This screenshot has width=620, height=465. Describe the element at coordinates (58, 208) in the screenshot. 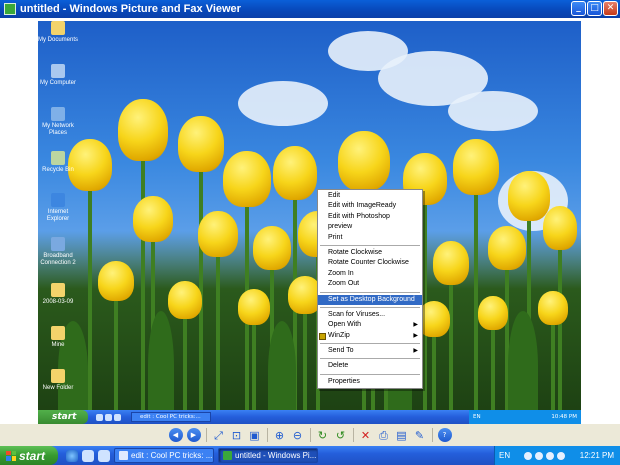

I see `desktop-icon: Internet Explorer` at that location.